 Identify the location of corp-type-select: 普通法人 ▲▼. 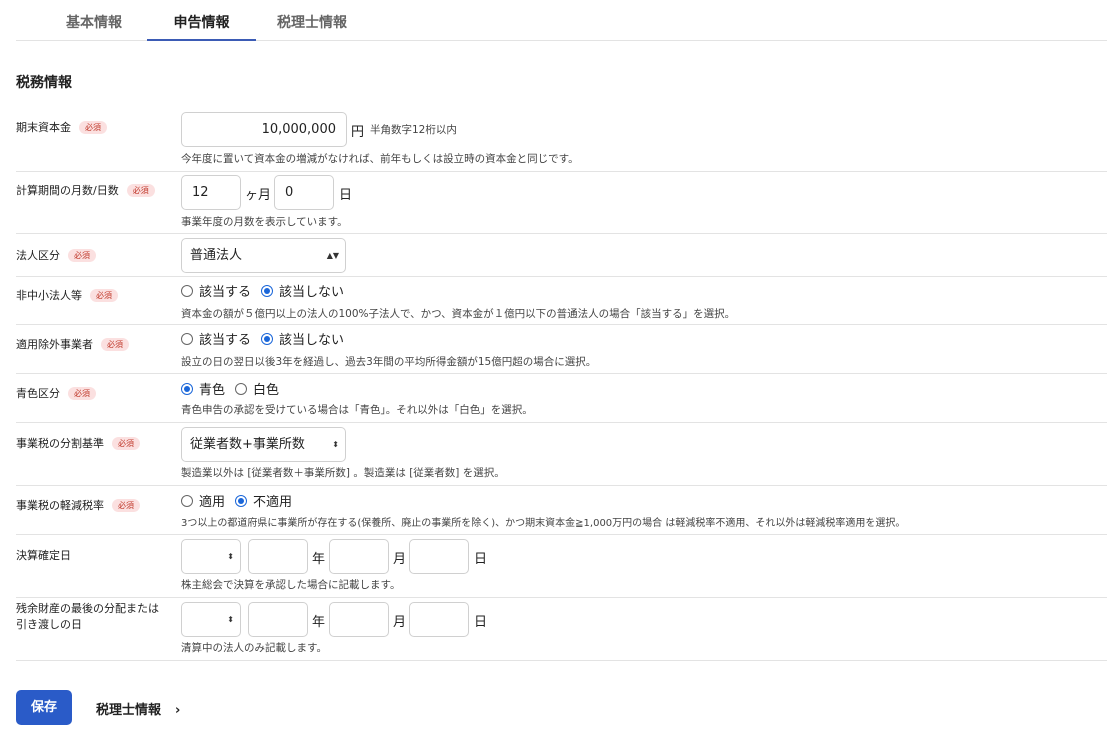
(263, 255).